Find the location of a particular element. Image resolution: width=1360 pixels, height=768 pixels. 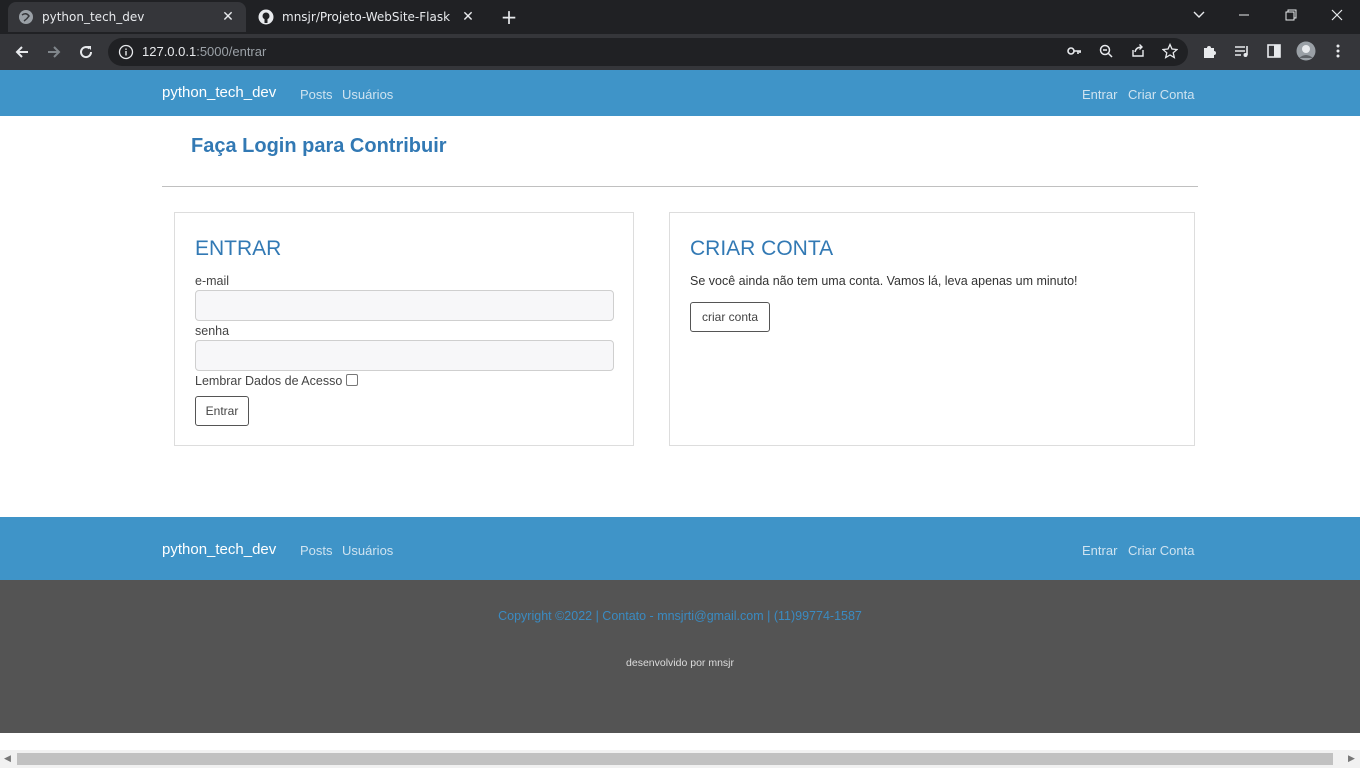

url-path: :5000/entrar is located at coordinates (231, 51).